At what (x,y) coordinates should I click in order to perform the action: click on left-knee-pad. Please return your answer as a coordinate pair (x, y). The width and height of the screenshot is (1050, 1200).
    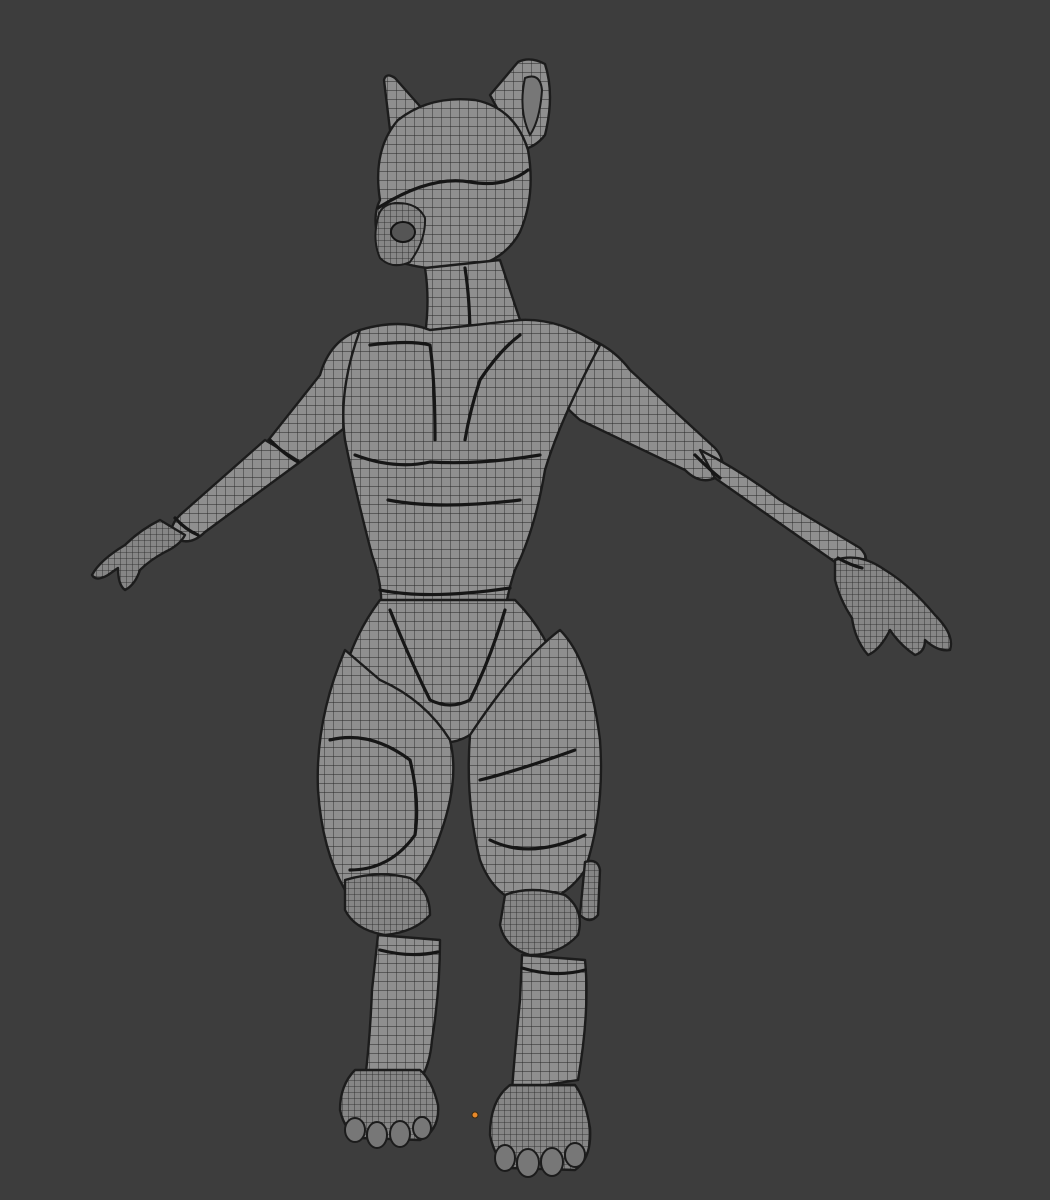
    Looking at the image, I should click on (387, 905).